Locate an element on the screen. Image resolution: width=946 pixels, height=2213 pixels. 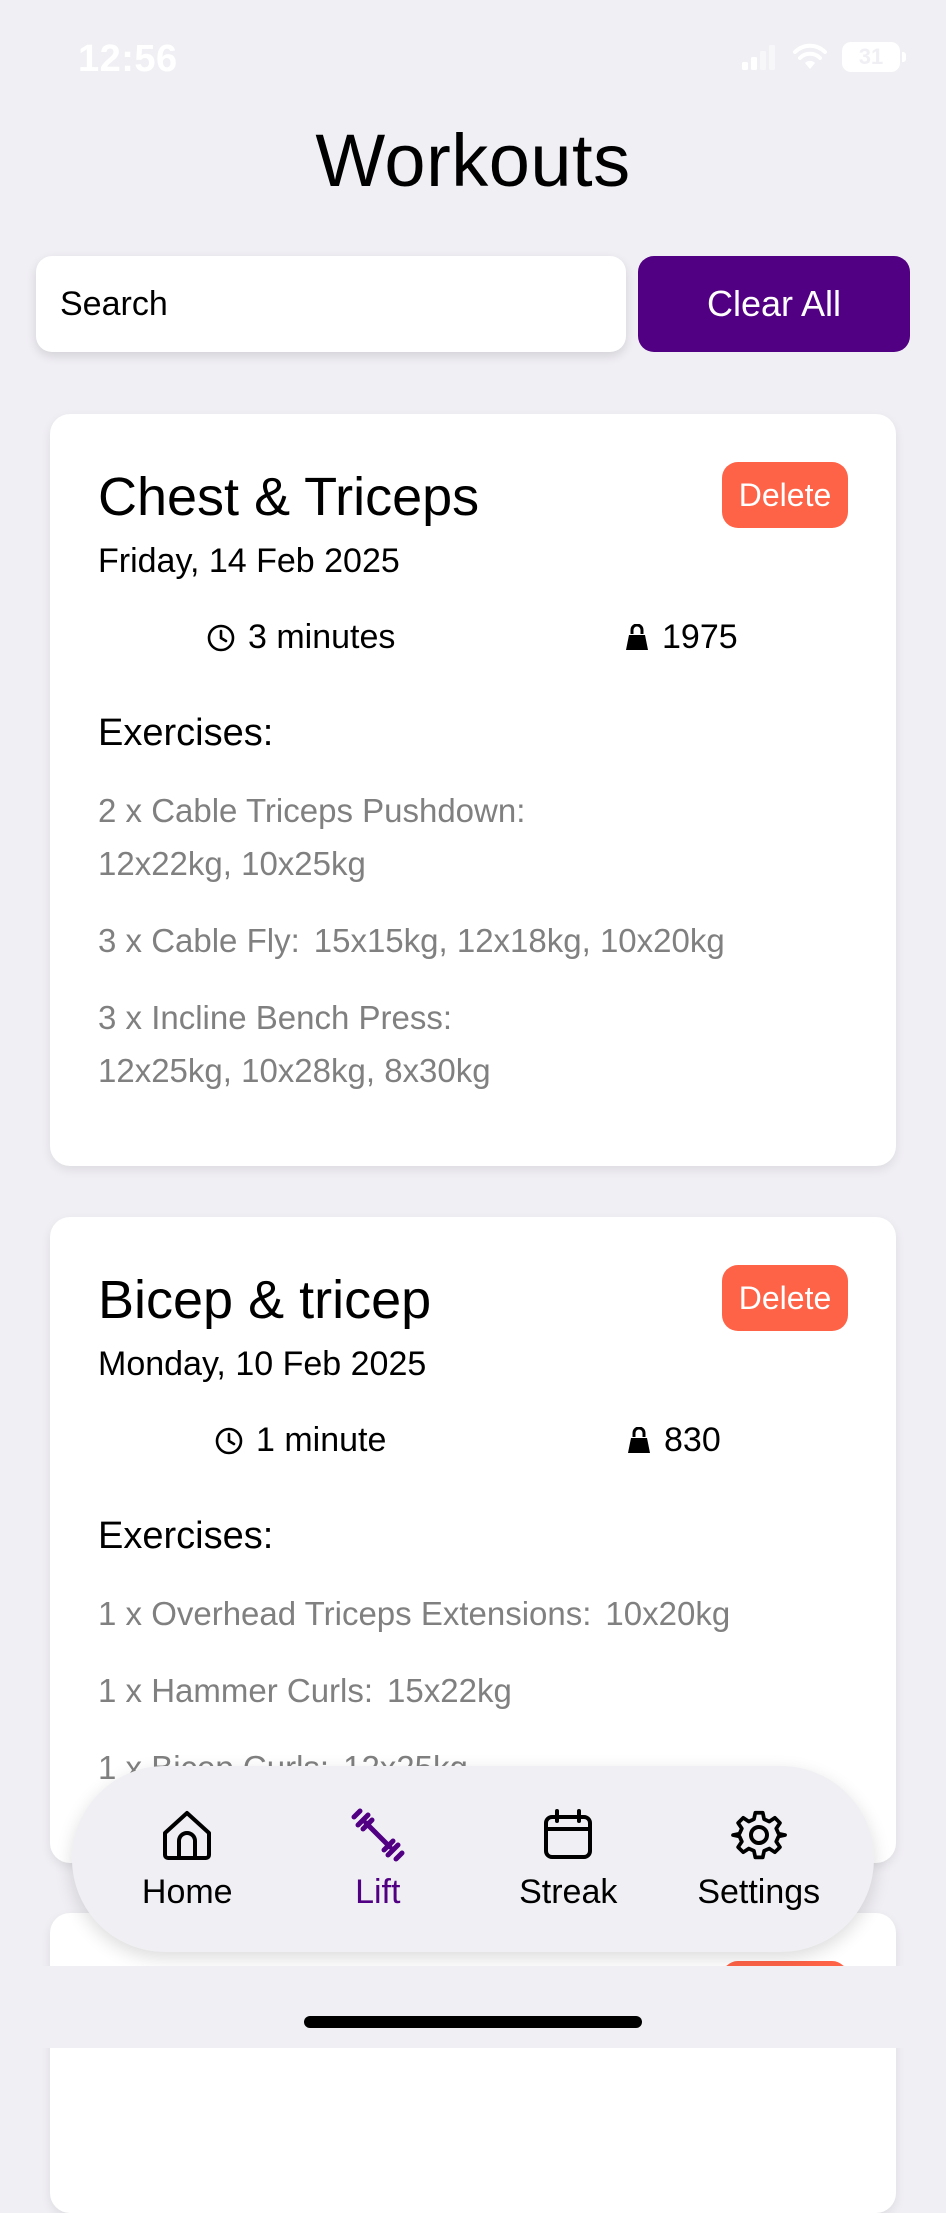
tab-label: Home is located at coordinates (187, 1891).